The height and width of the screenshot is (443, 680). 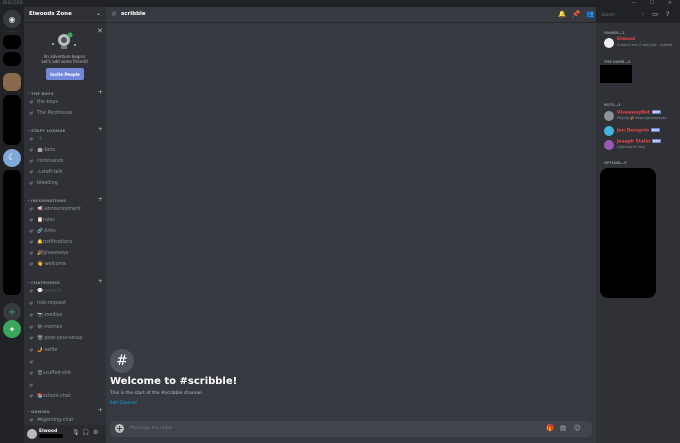 I want to click on member-jon-decaprio: Jon Decaprio BOT, so click(x=641, y=131).